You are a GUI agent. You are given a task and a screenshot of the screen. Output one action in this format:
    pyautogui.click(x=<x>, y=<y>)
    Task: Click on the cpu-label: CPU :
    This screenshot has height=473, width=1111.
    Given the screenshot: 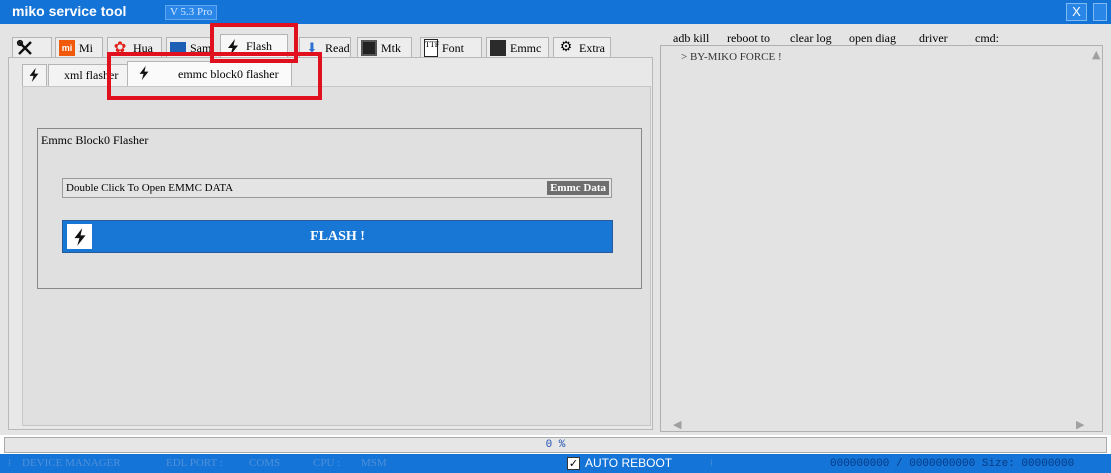 What is the action you would take?
    pyautogui.click(x=327, y=463)
    